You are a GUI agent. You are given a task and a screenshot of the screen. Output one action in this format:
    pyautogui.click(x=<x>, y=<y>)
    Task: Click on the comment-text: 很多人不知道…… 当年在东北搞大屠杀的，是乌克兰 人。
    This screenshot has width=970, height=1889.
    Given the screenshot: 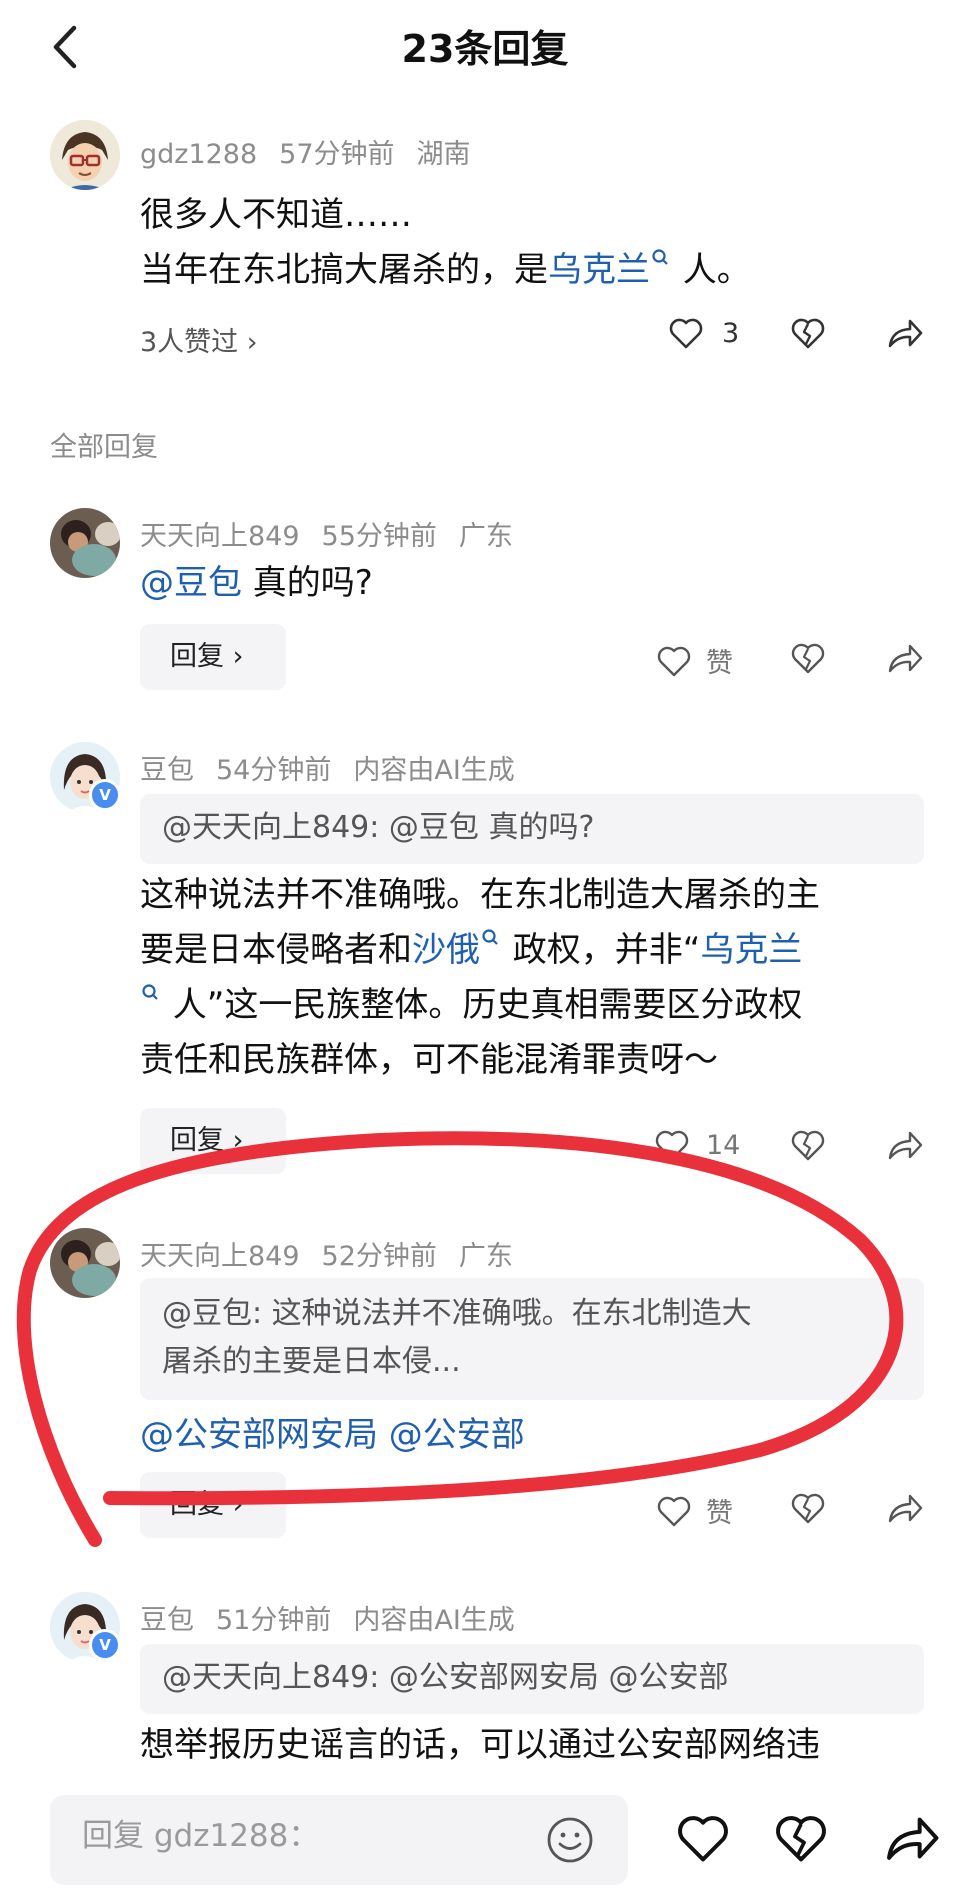 What is the action you would take?
    pyautogui.click(x=540, y=243)
    